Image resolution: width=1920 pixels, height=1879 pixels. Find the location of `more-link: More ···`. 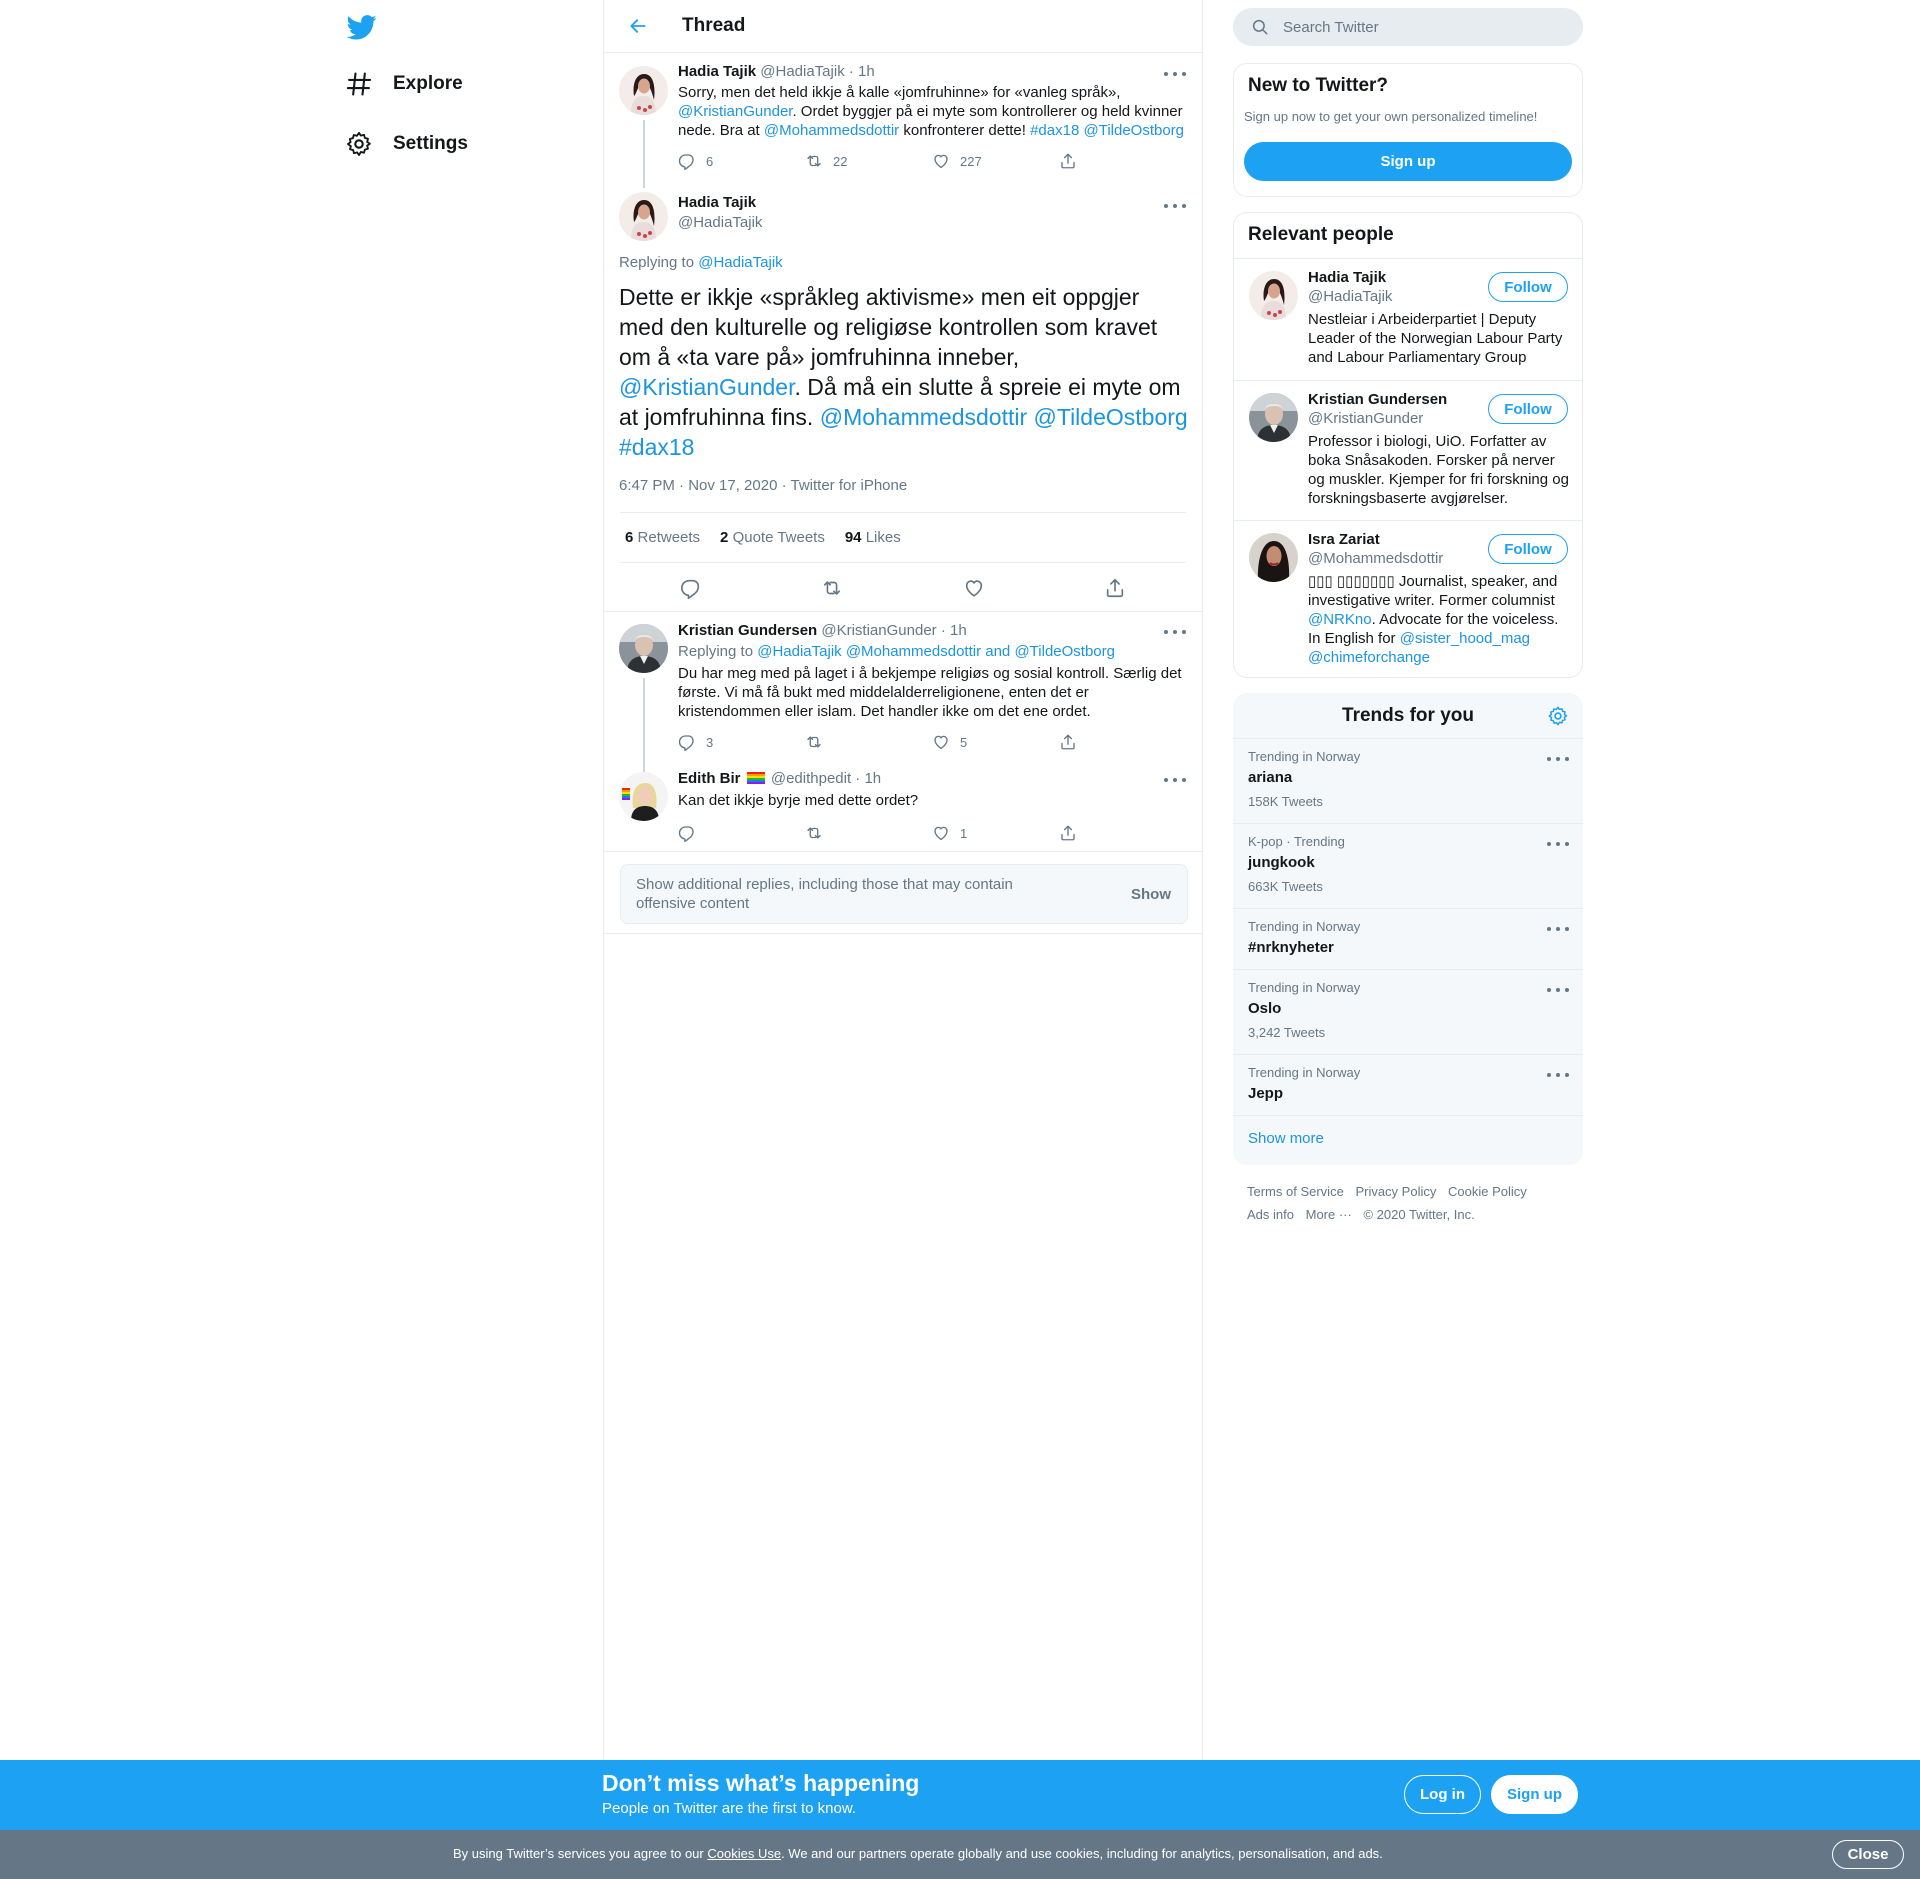

more-link: More ··· is located at coordinates (1329, 1214).